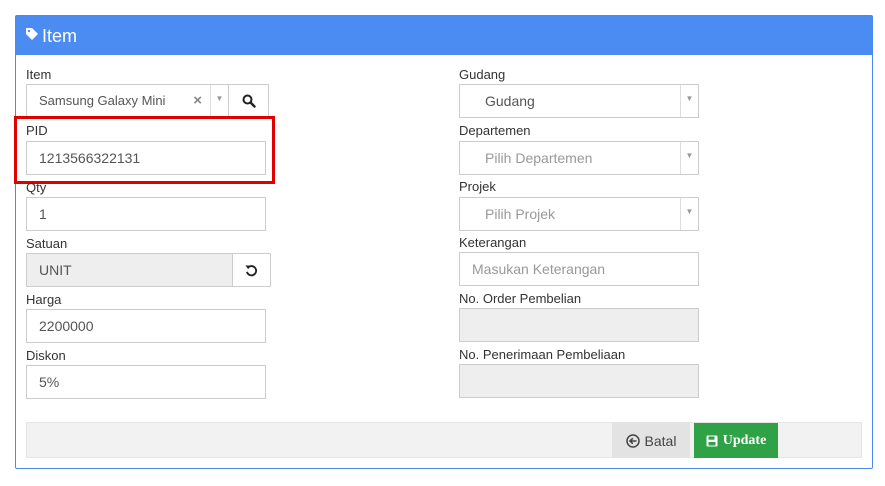 This screenshot has width=885, height=486. What do you see at coordinates (146, 382) in the screenshot?
I see `diskon-field: 5%` at bounding box center [146, 382].